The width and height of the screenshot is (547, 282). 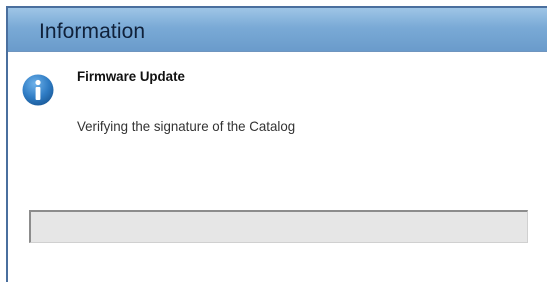 I want to click on dialog-message: Verifying the signature of the Catalog, so click(x=186, y=126).